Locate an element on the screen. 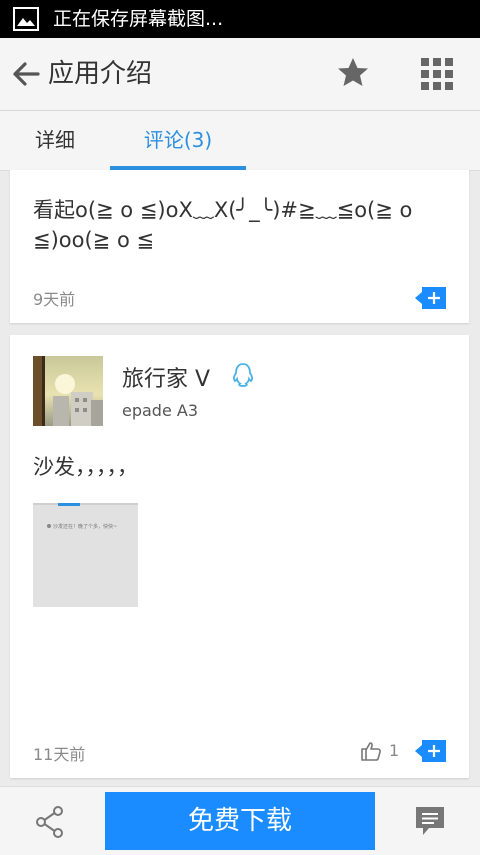  username: 旅行家 V is located at coordinates (166, 377).